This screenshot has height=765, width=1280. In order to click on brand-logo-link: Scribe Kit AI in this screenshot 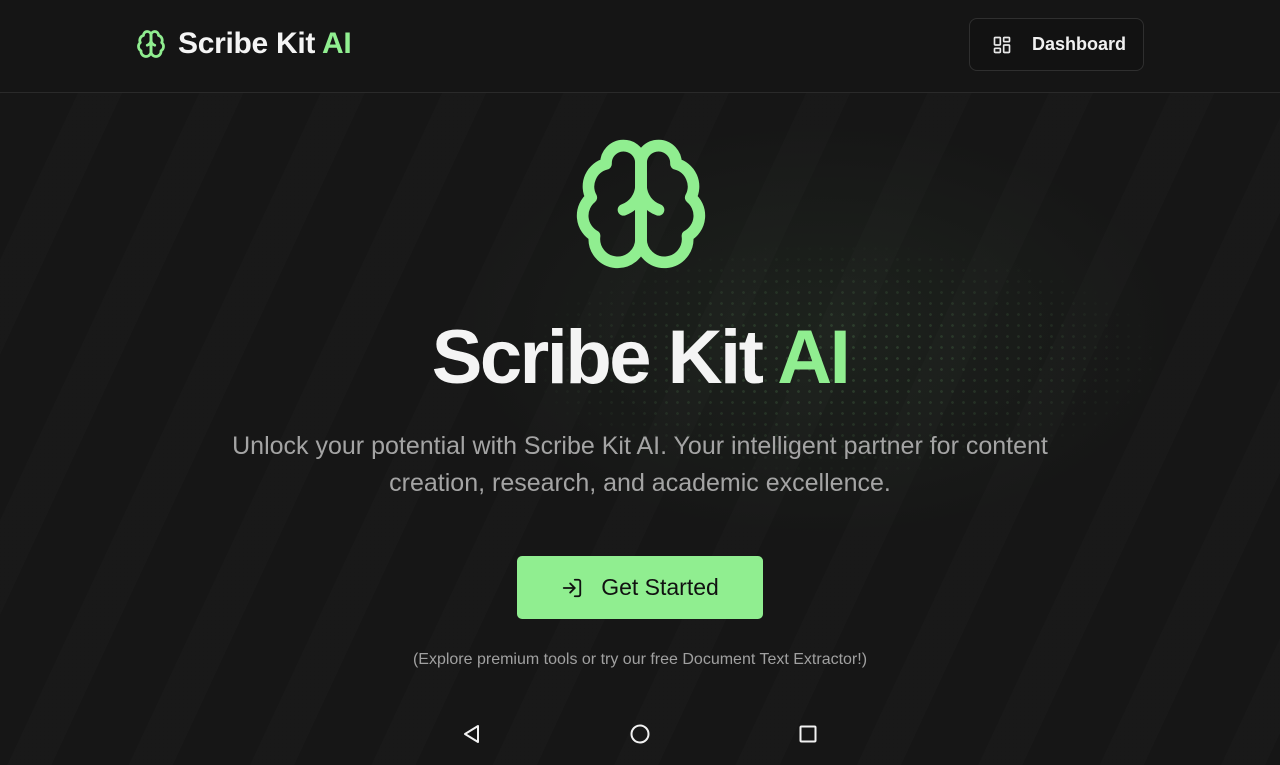, I will do `click(244, 44)`.